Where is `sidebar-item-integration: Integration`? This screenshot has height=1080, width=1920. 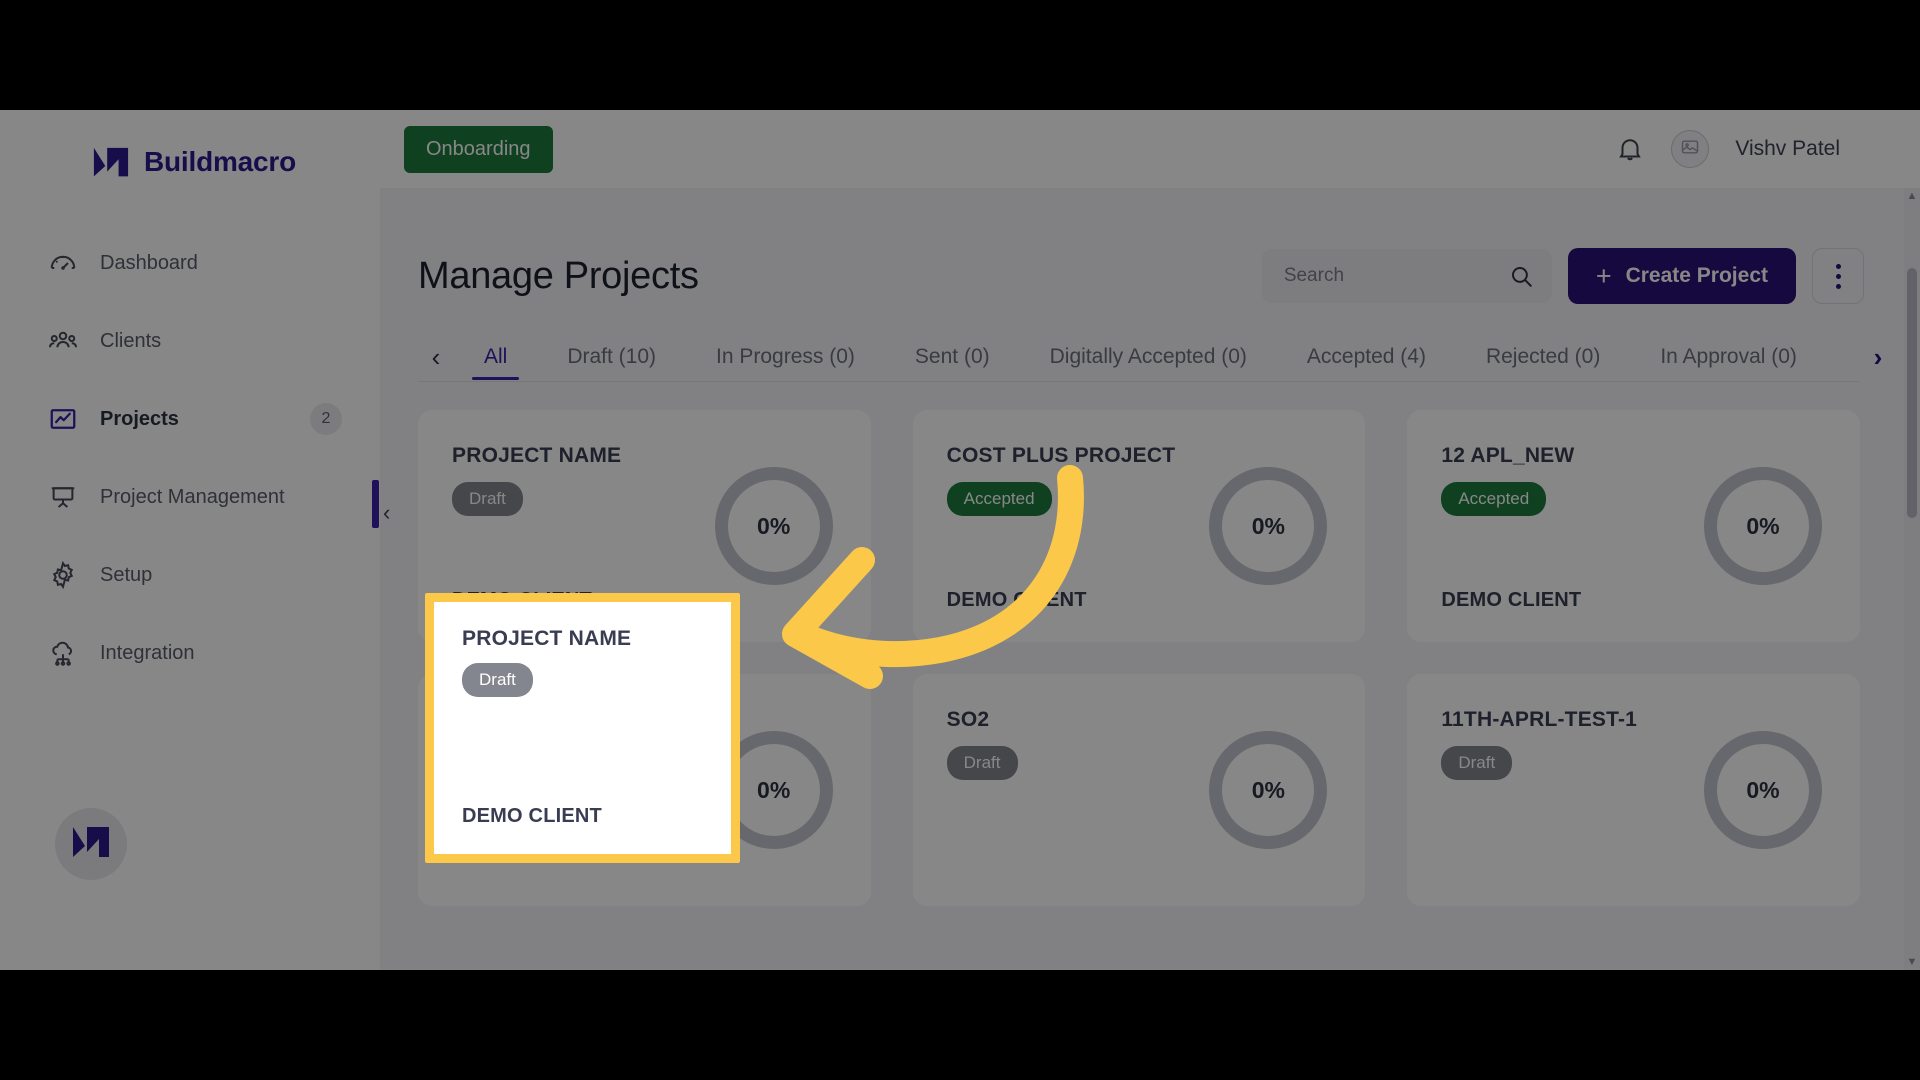
sidebar-item-integration: Integration is located at coordinates (190, 653).